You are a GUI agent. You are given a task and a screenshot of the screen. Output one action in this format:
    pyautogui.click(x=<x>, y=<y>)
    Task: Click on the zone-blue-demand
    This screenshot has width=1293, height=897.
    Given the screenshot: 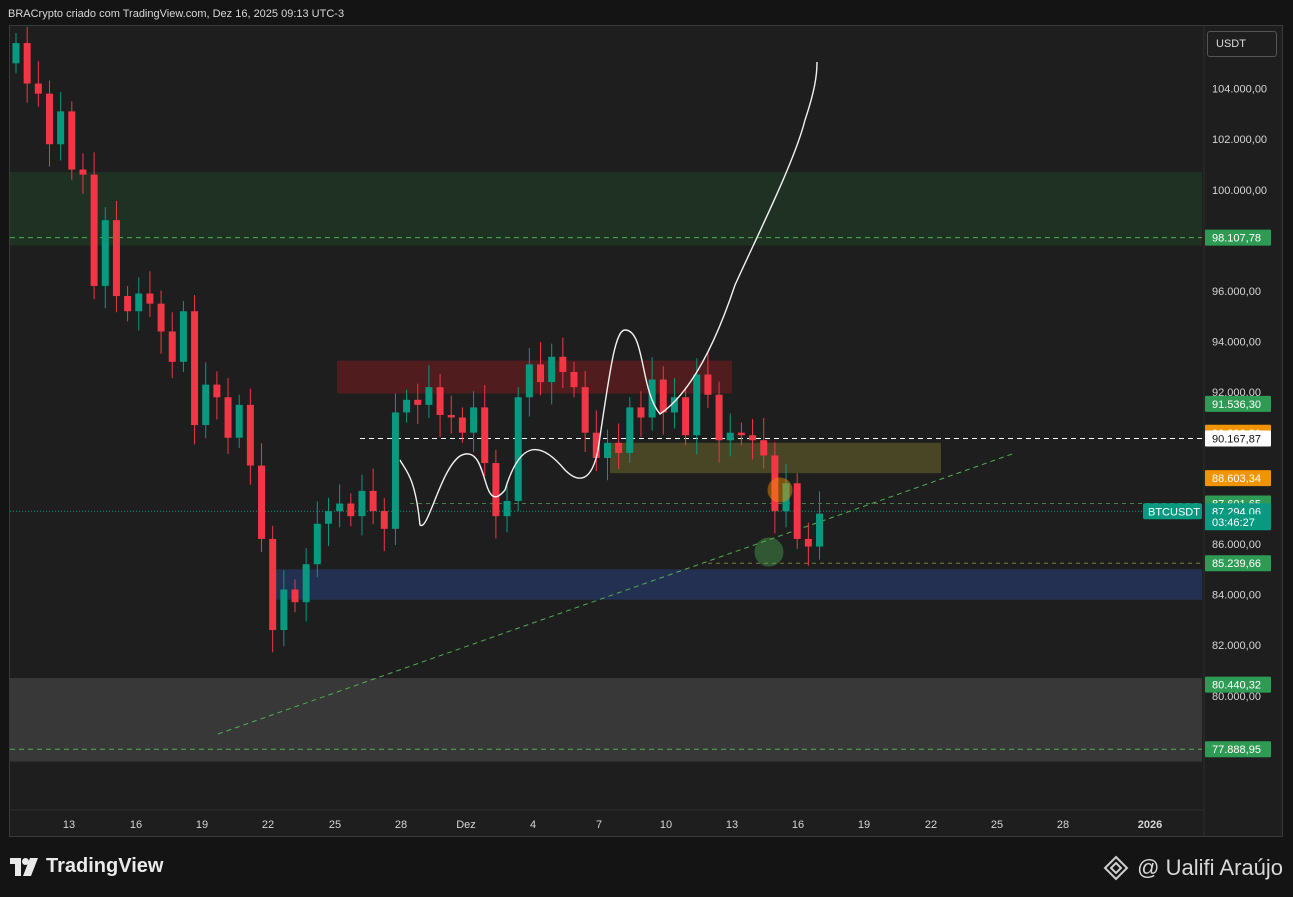 What is the action you would take?
    pyautogui.click(x=739, y=584)
    